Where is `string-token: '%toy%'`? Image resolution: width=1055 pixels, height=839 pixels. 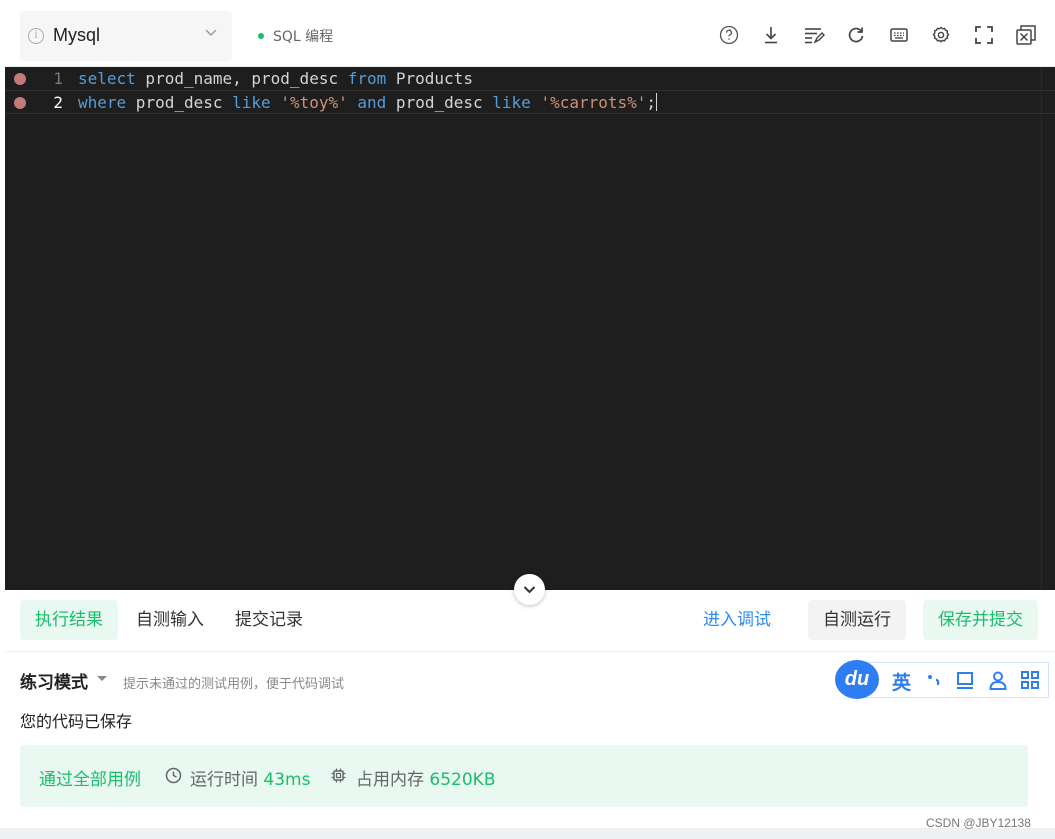
string-token: '%toy%' is located at coordinates (314, 102).